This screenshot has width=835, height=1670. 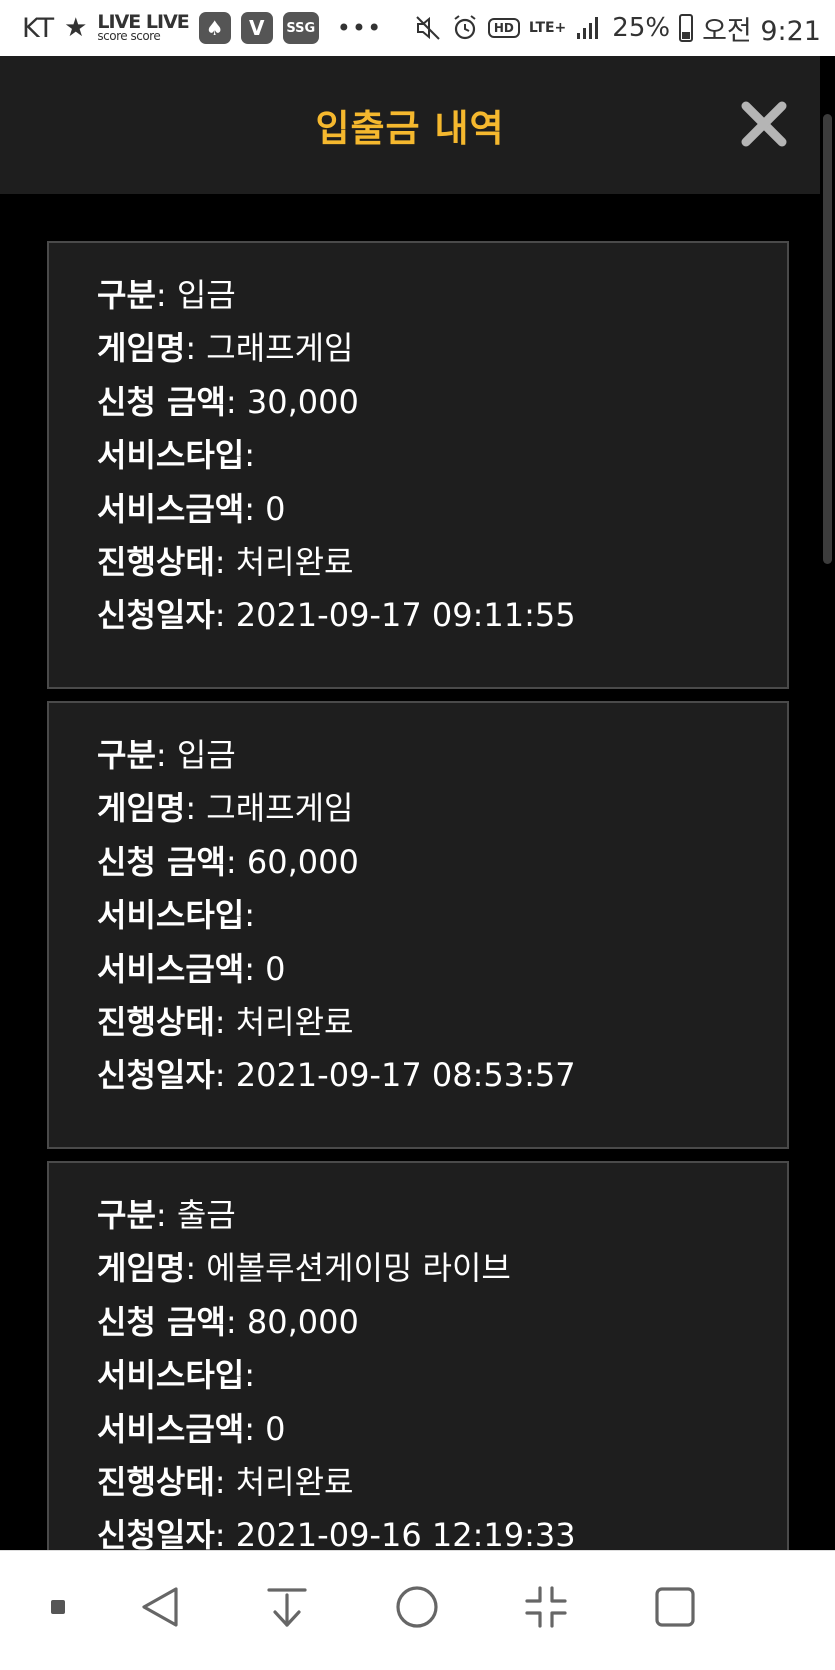 What do you see at coordinates (465, 27) in the screenshot?
I see `alarm-icon` at bounding box center [465, 27].